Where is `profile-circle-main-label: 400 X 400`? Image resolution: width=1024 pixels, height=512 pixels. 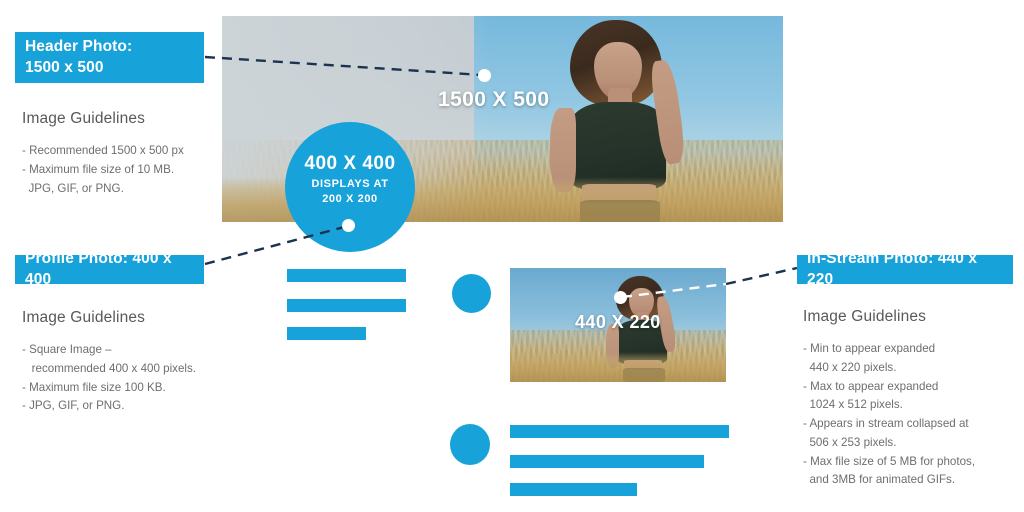
profile-circle-main-label: 400 X 400 is located at coordinates (350, 163).